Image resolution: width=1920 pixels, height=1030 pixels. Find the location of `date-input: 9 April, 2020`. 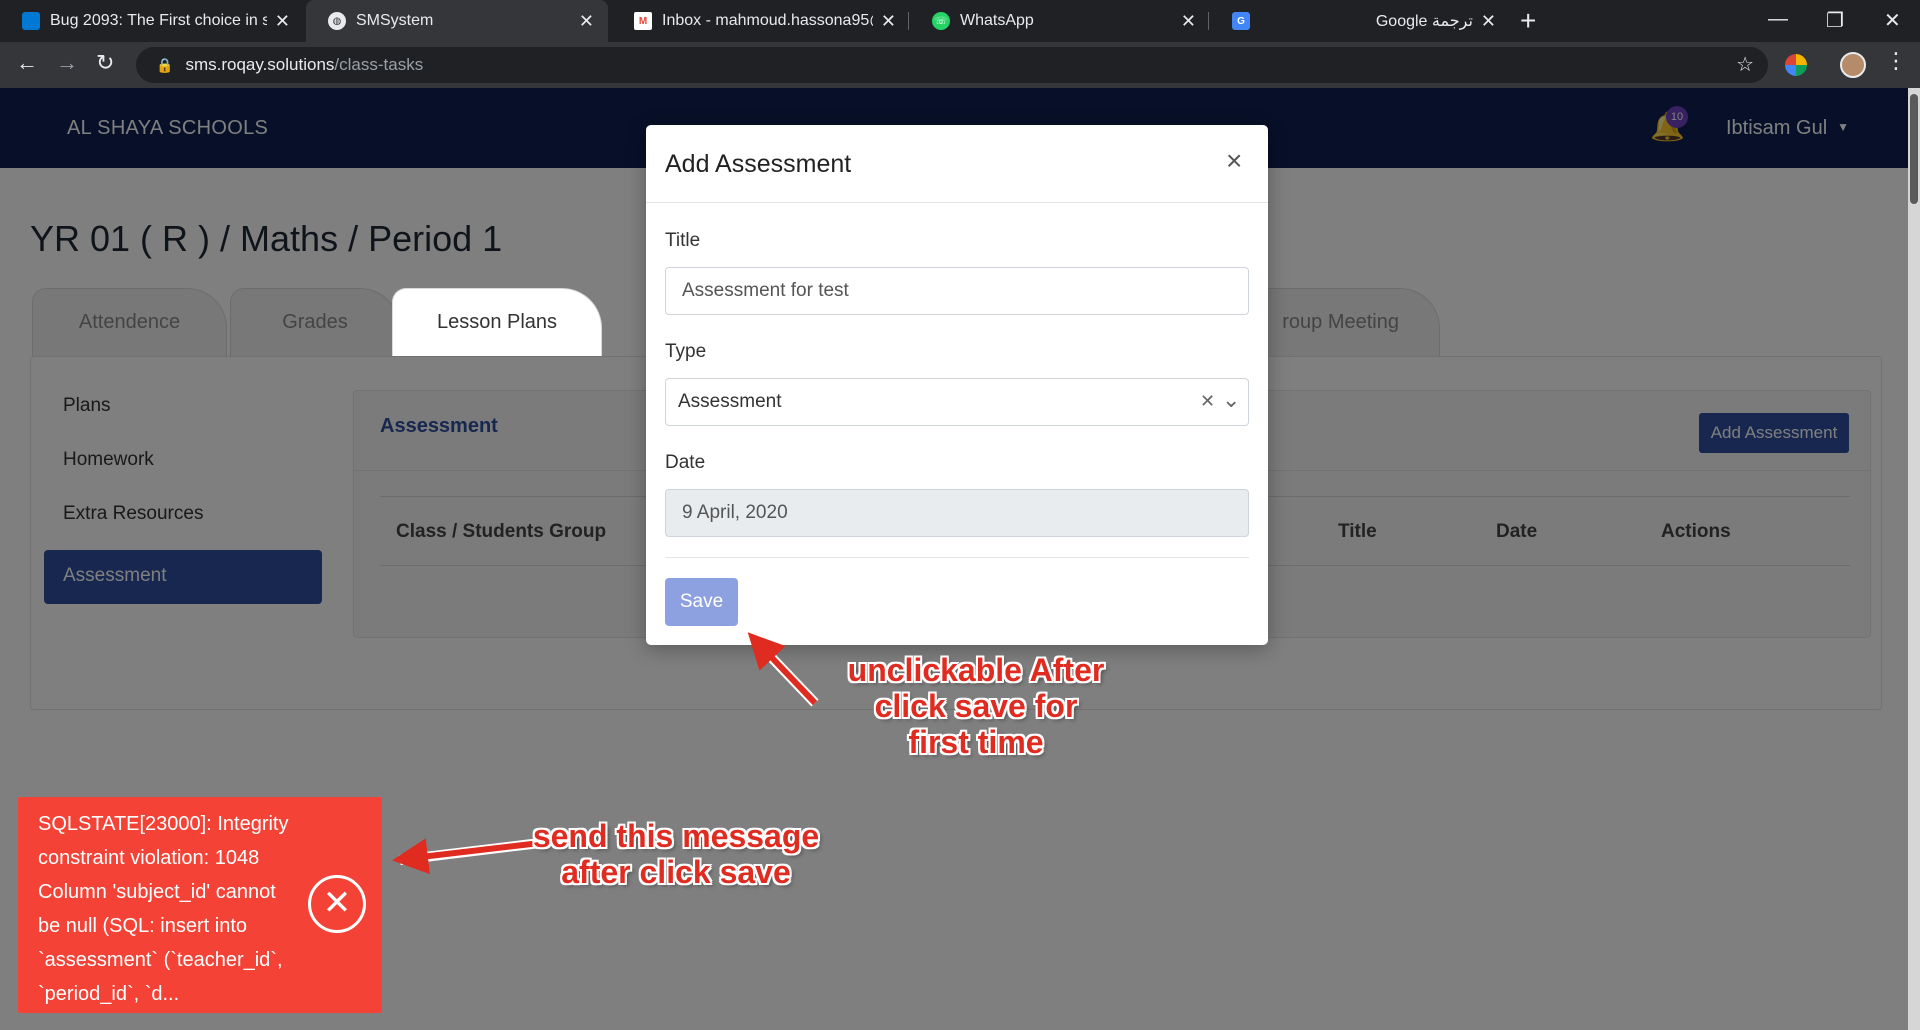

date-input: 9 April, 2020 is located at coordinates (957, 513).